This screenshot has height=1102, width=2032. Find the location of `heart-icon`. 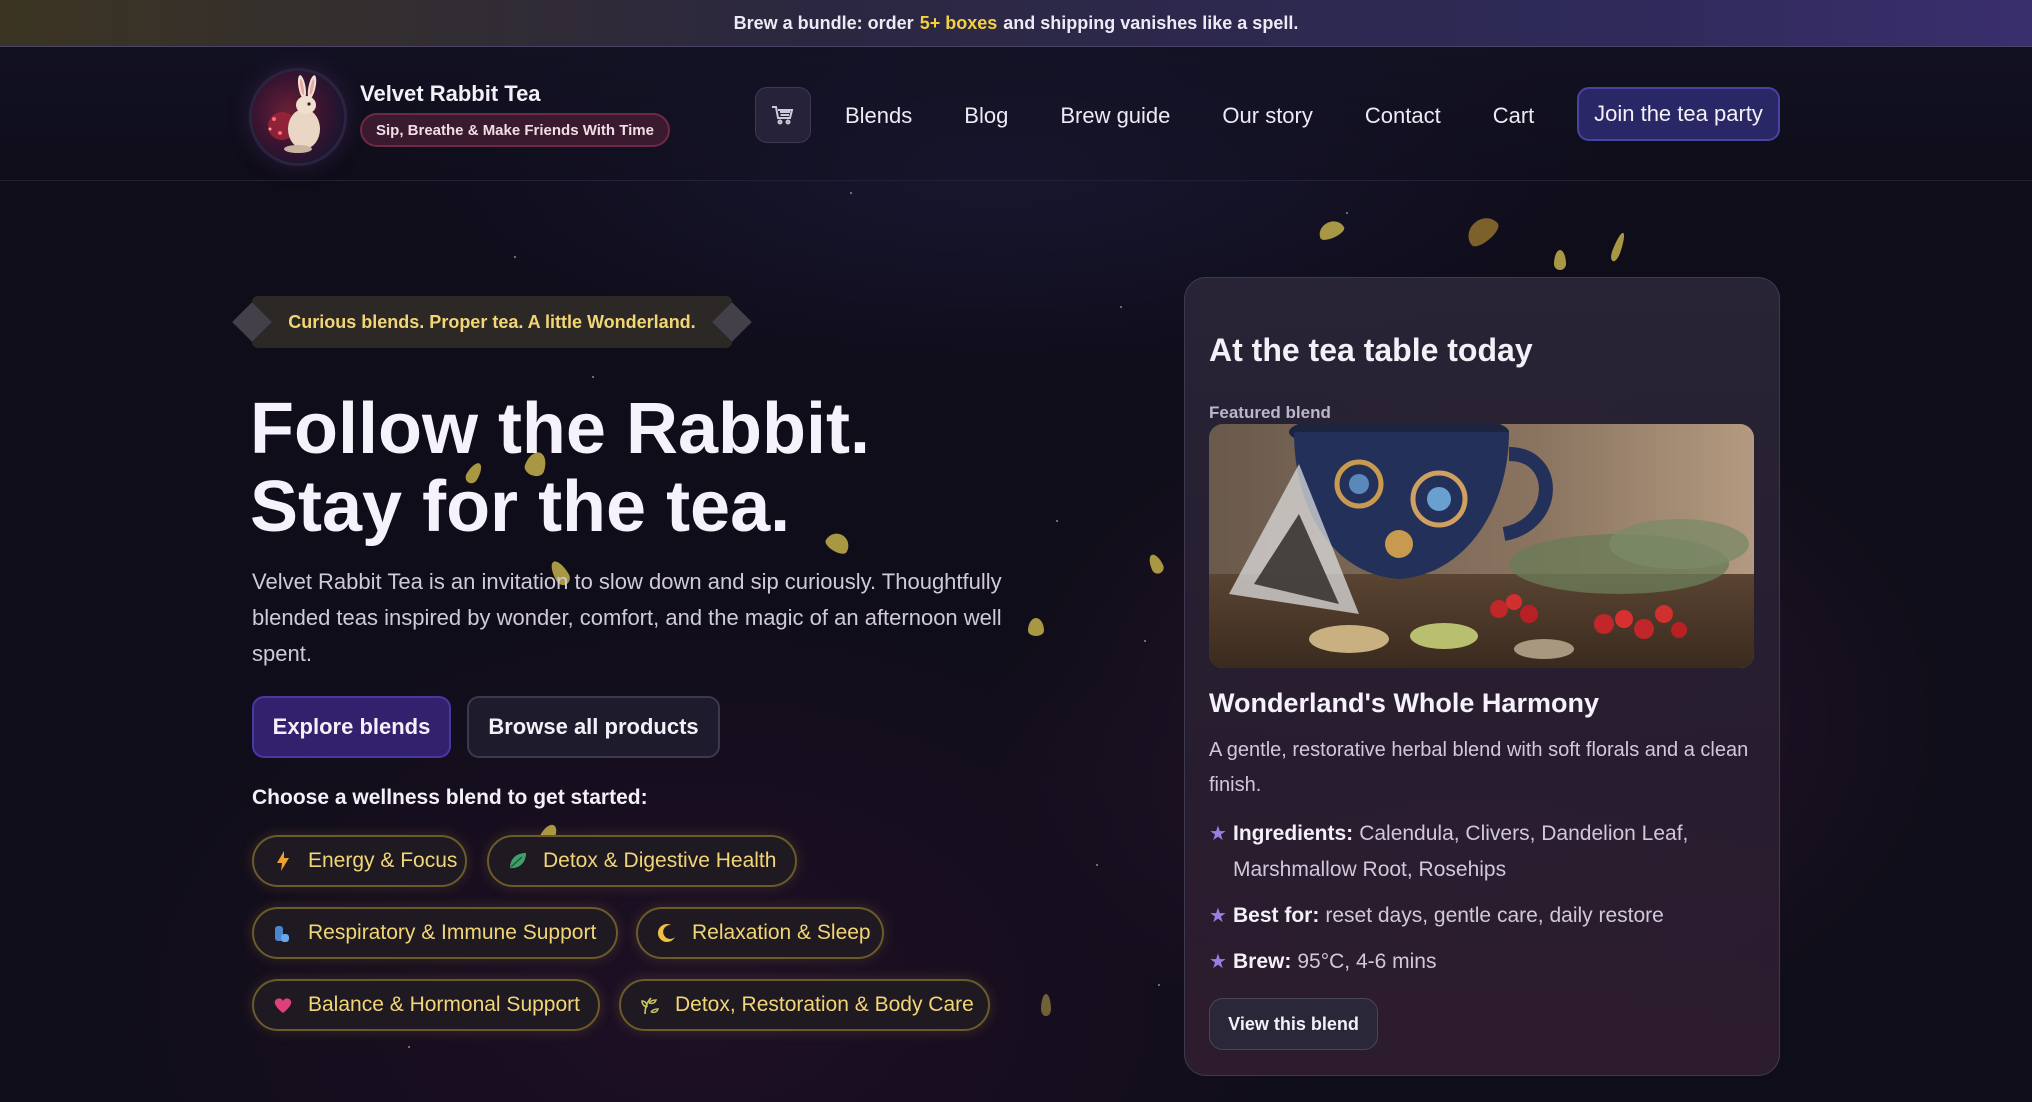

heart-icon is located at coordinates (283, 1005).